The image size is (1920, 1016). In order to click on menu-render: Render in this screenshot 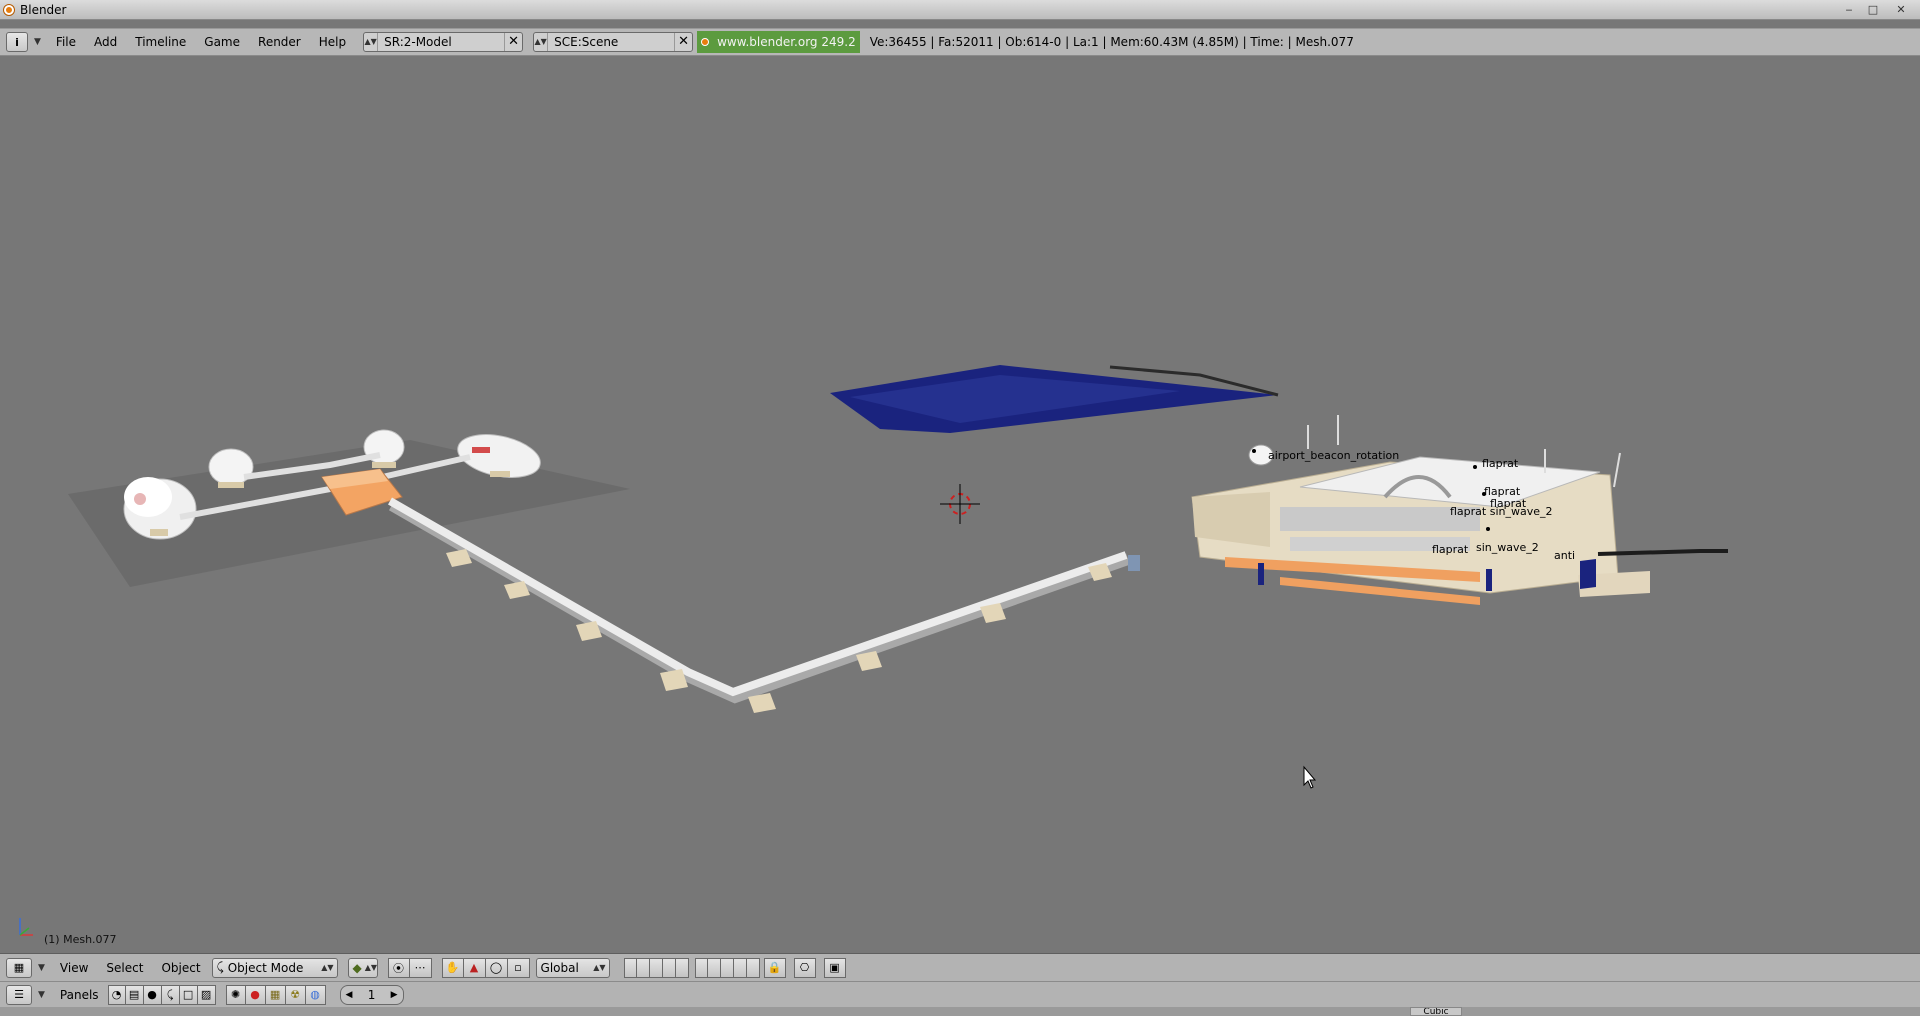, I will do `click(279, 42)`.